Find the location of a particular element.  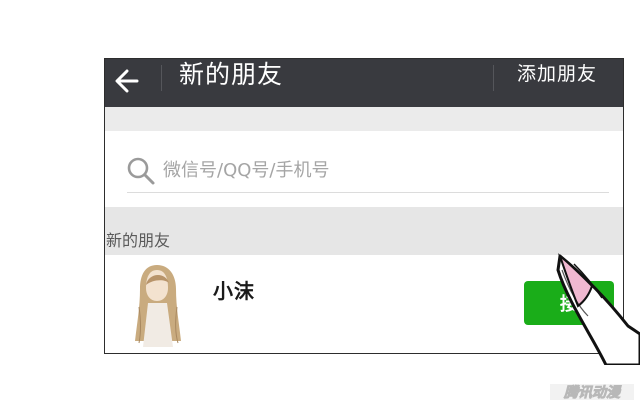

back-arrow-icon is located at coordinates (127, 81).